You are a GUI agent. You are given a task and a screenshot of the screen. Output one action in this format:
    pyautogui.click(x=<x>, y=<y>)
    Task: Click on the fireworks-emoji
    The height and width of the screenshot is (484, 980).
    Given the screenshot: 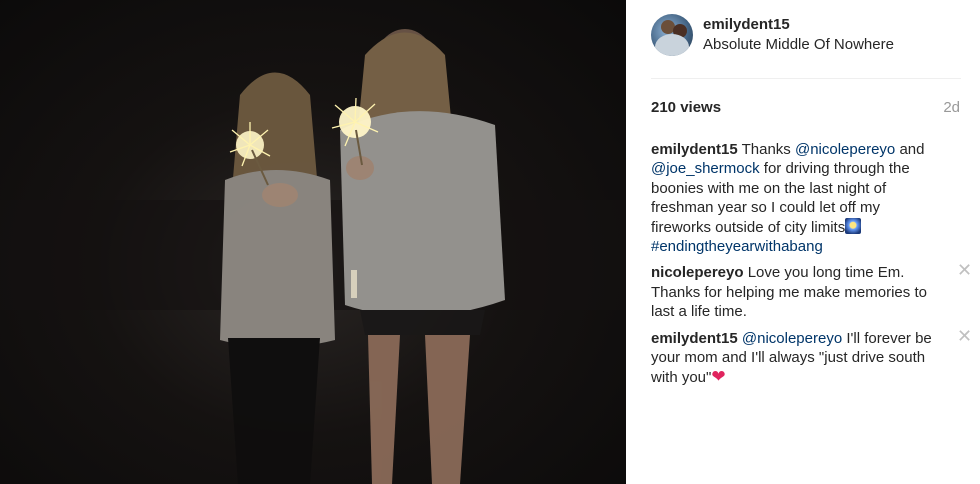 What is the action you would take?
    pyautogui.click(x=853, y=225)
    